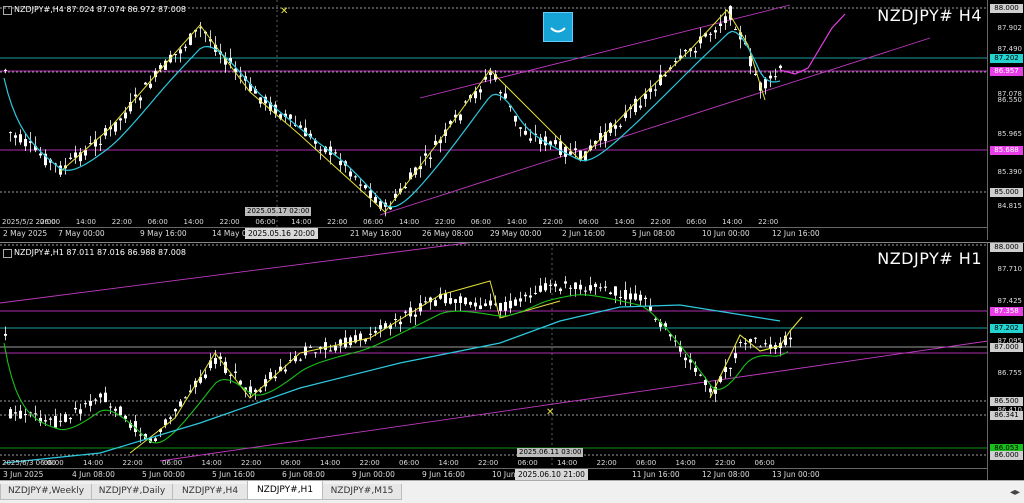 The width and height of the screenshot is (1024, 503). Describe the element at coordinates (812, 44) in the screenshot. I see `projection-line` at that location.